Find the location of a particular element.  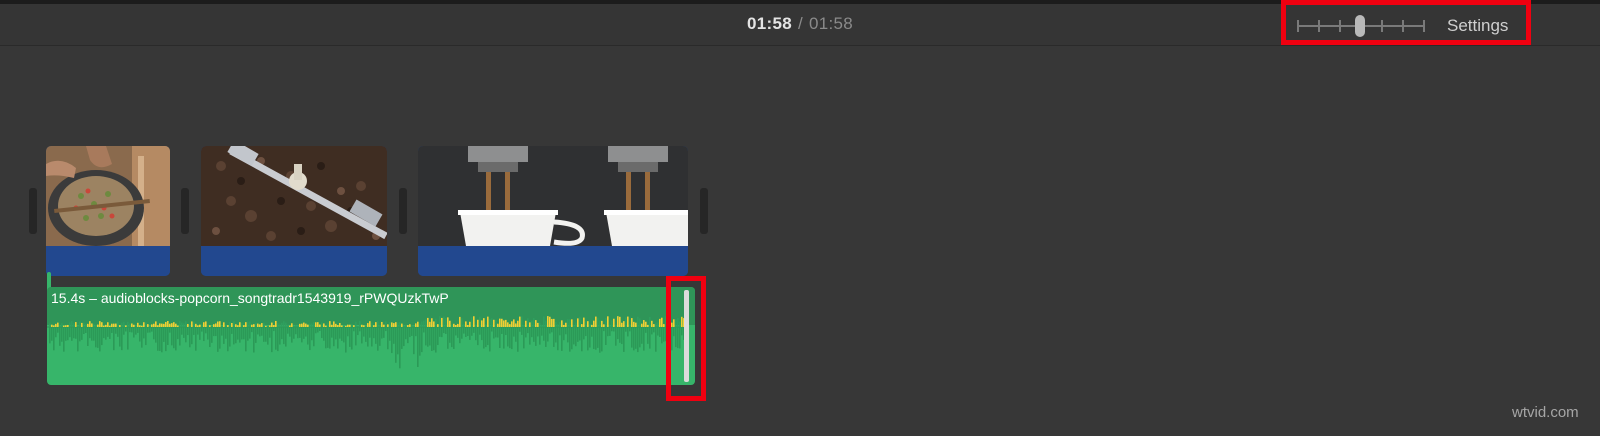

audio-waveform is located at coordinates (367, 342).